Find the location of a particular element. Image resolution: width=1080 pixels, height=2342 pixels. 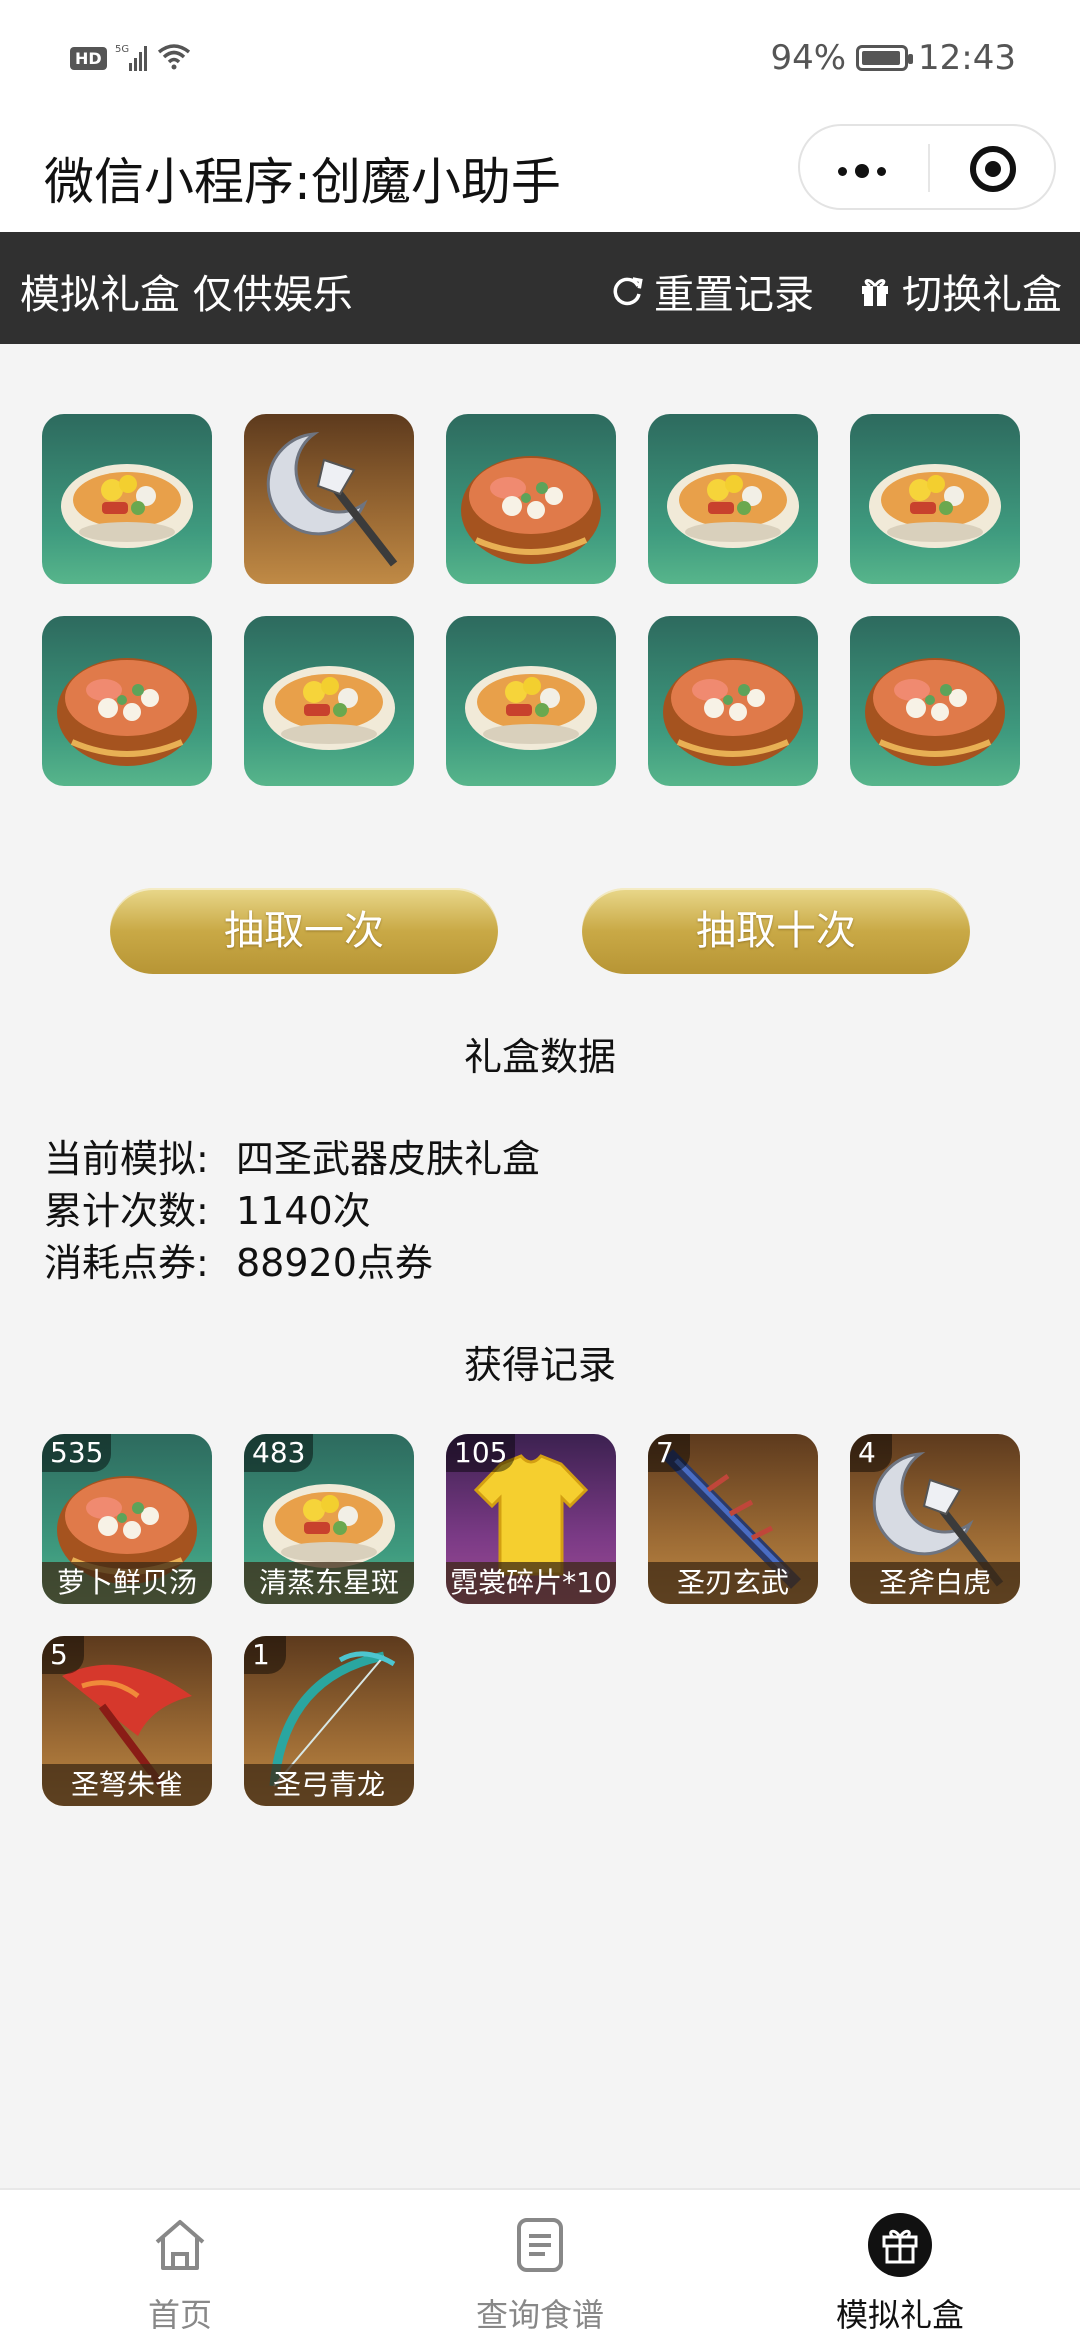

bottom-tab-bar: 首页 查询食谱 模拟礼盒 is located at coordinates (540, 2265).